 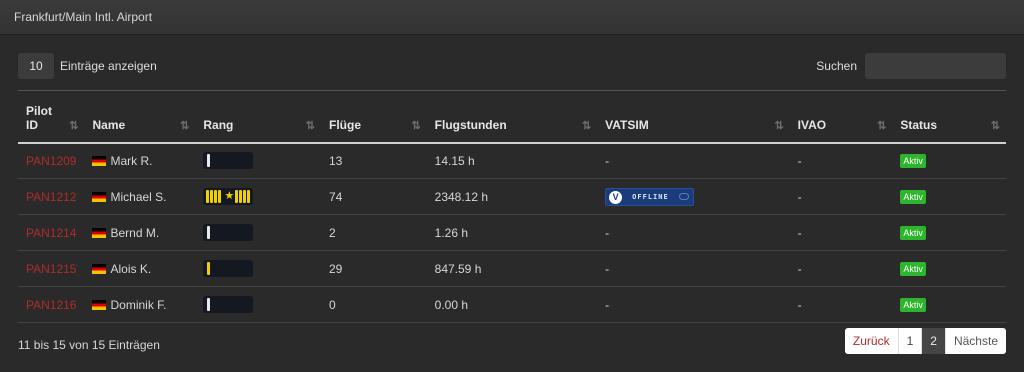 I want to click on table-row: PAN1209 Mark R. 13 14.15 h - - Aktiv, so click(x=512, y=160).